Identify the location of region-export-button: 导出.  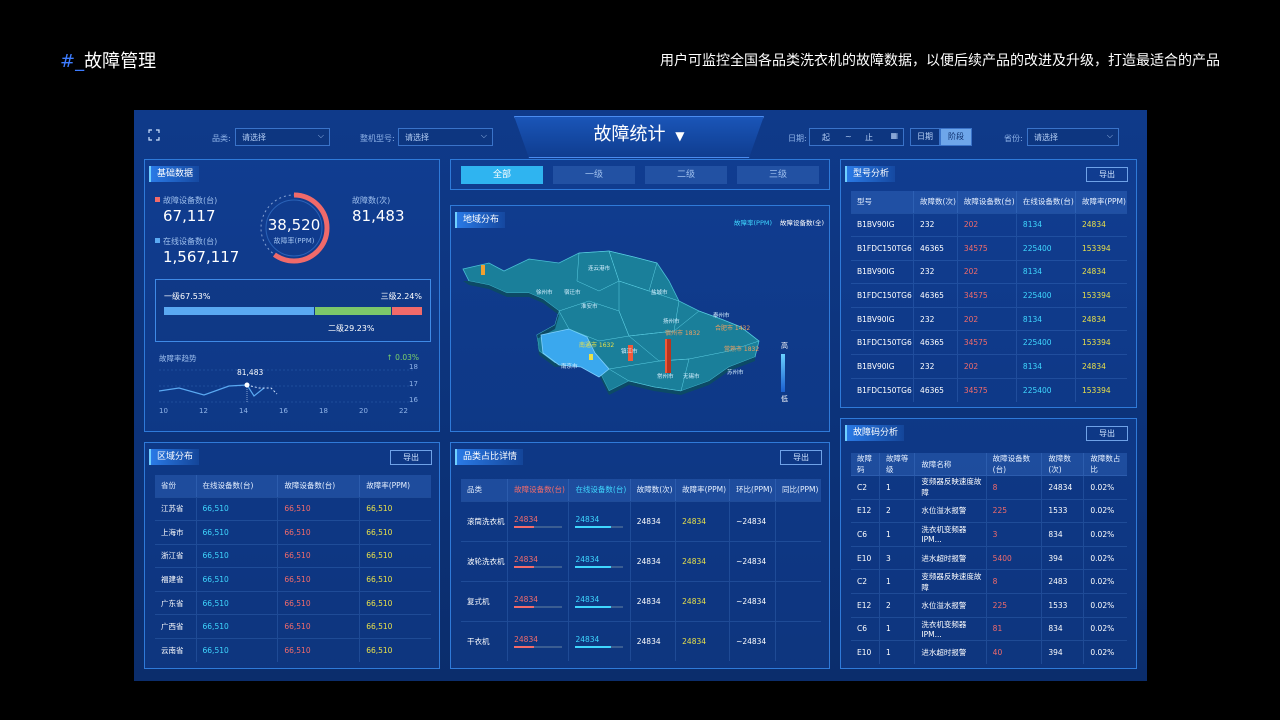
(411, 457).